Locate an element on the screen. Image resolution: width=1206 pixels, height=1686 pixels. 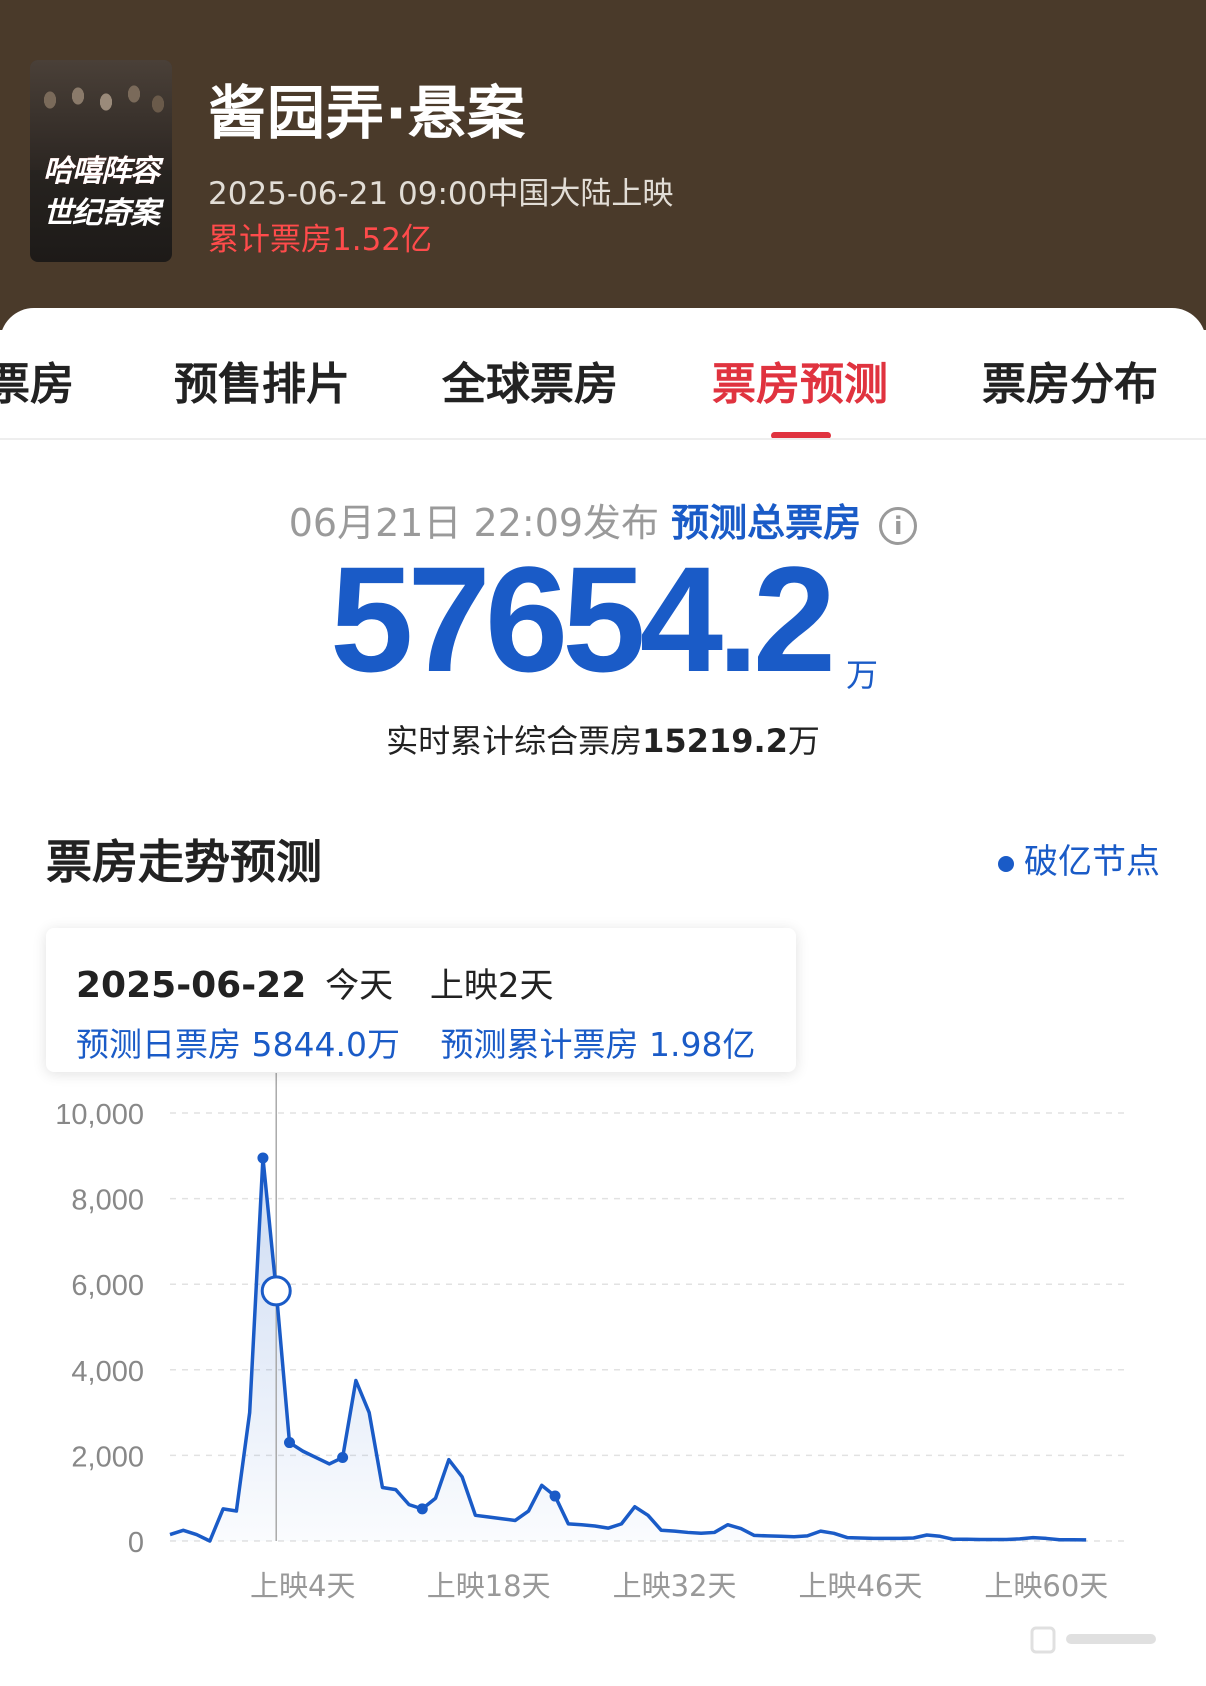
y-tick-label: 0 is located at coordinates (136, 1543).